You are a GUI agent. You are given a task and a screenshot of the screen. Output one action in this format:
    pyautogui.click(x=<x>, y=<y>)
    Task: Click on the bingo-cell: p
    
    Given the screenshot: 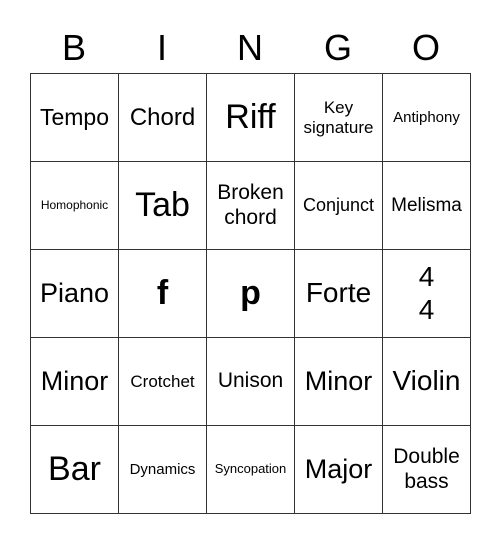 What is the action you would take?
    pyautogui.click(x=251, y=294)
    